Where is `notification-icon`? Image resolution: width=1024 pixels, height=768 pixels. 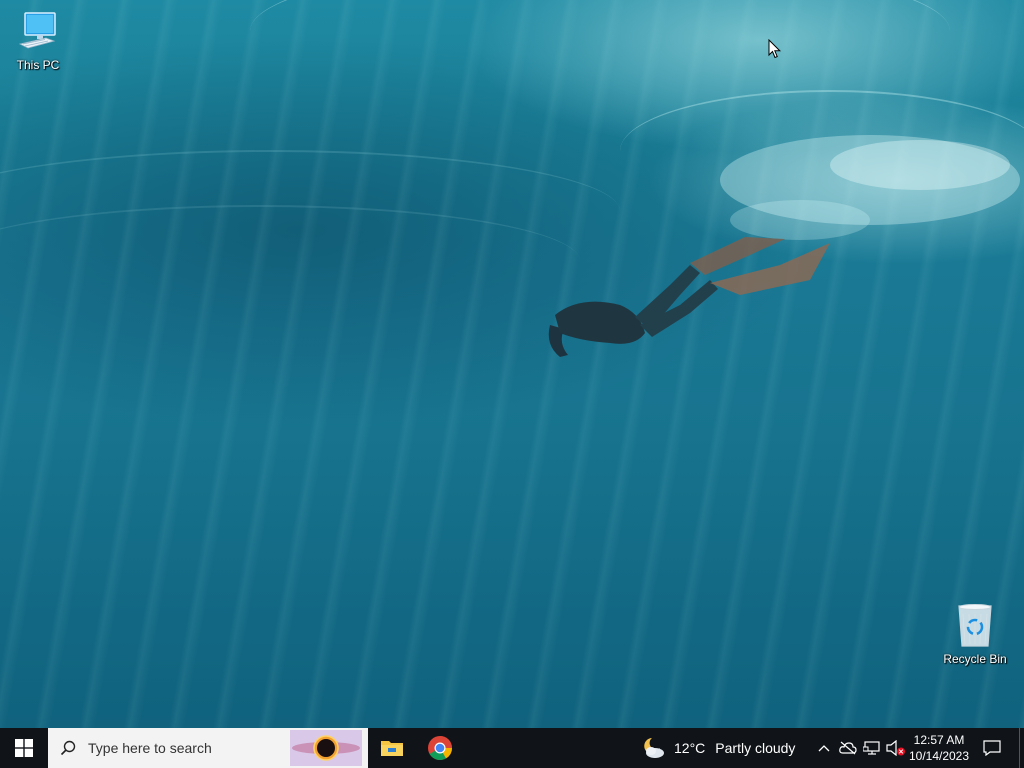 notification-icon is located at coordinates (992, 748).